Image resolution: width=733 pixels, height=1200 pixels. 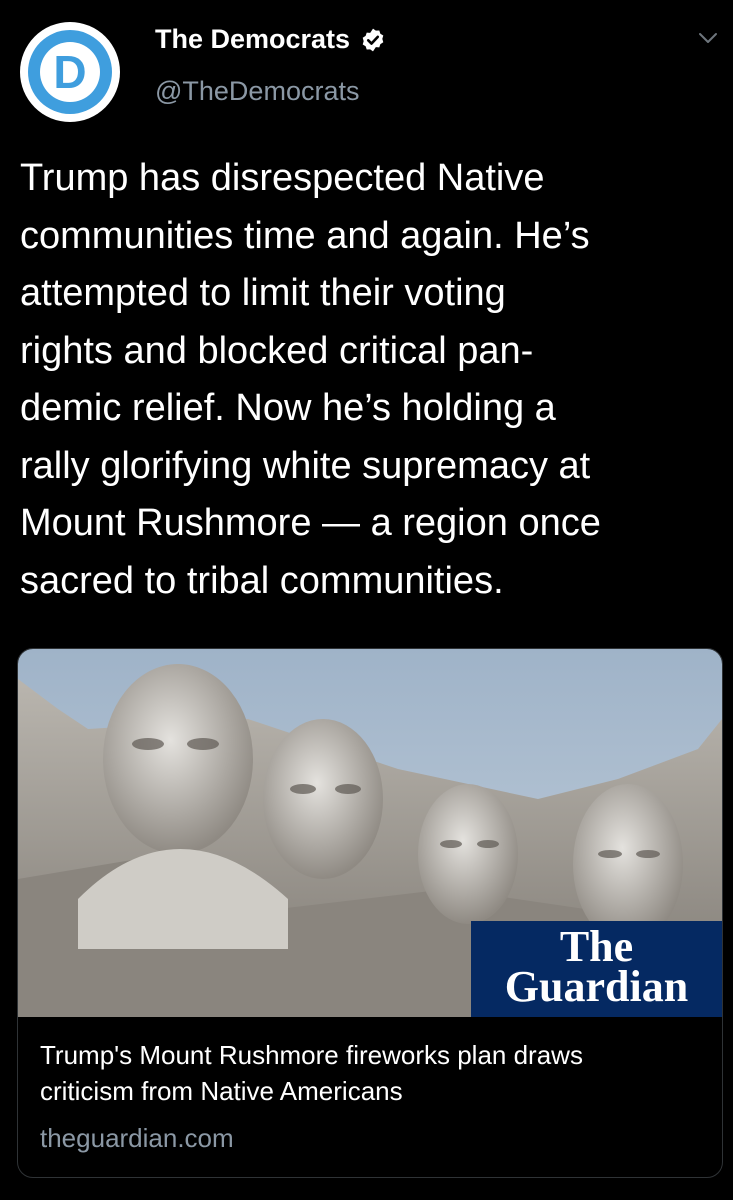 I want to click on avatar-letter: D, so click(x=70, y=72).